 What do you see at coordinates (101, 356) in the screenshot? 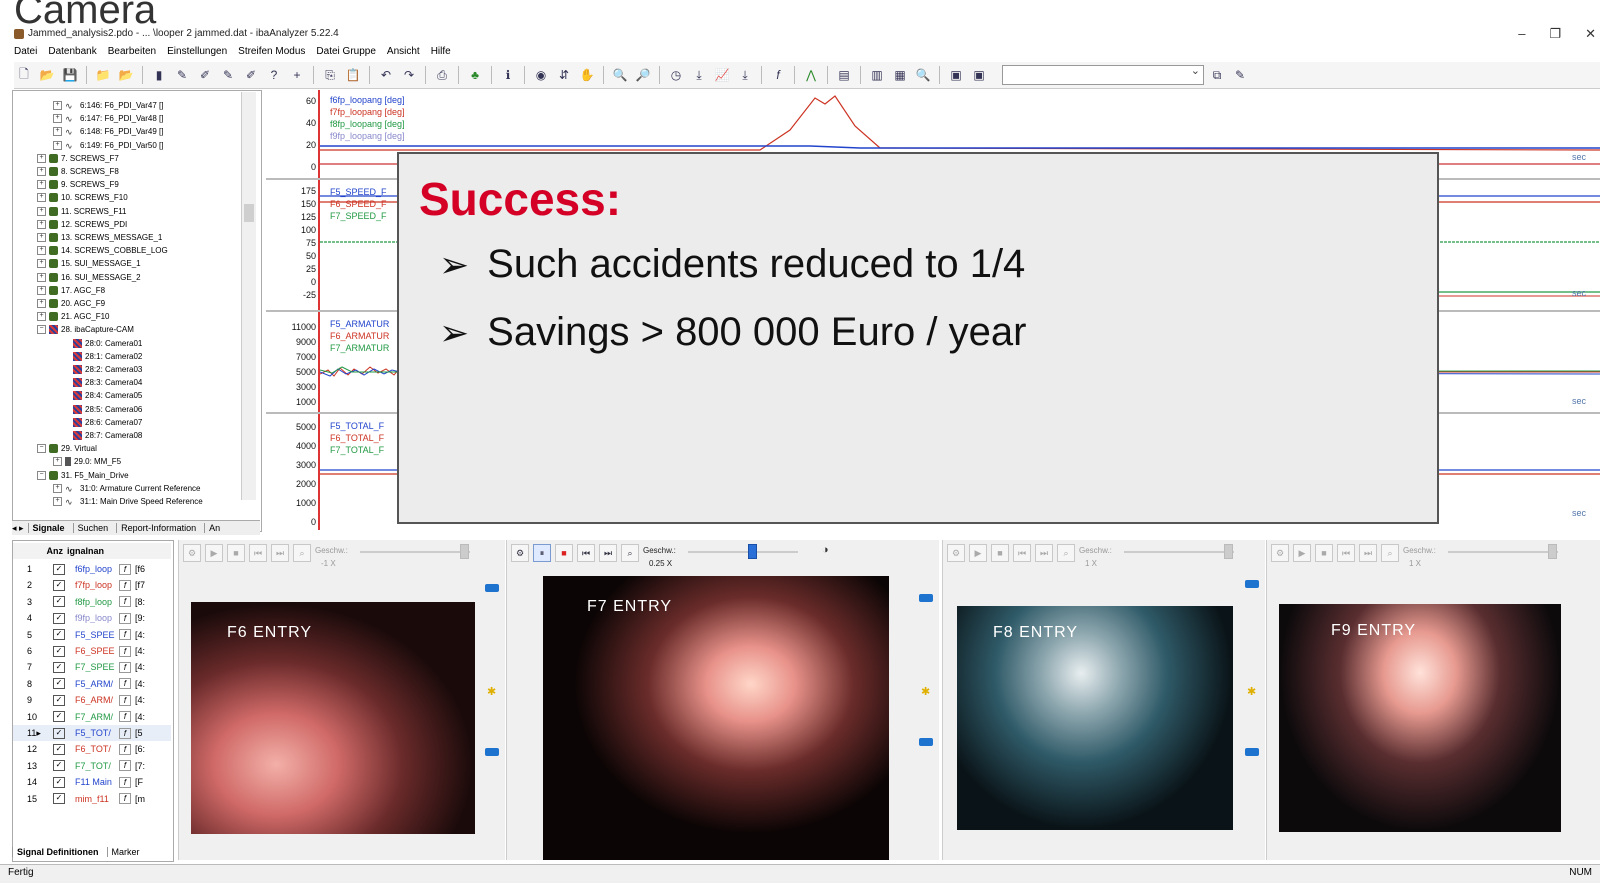
I see `tree-item: 28:1: Camera02` at bounding box center [101, 356].